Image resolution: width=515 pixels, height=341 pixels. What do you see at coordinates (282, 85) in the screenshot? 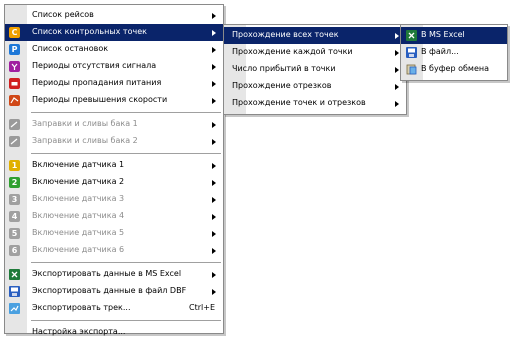
I see `menu-item-label: Прохождение отрезков` at bounding box center [282, 85].